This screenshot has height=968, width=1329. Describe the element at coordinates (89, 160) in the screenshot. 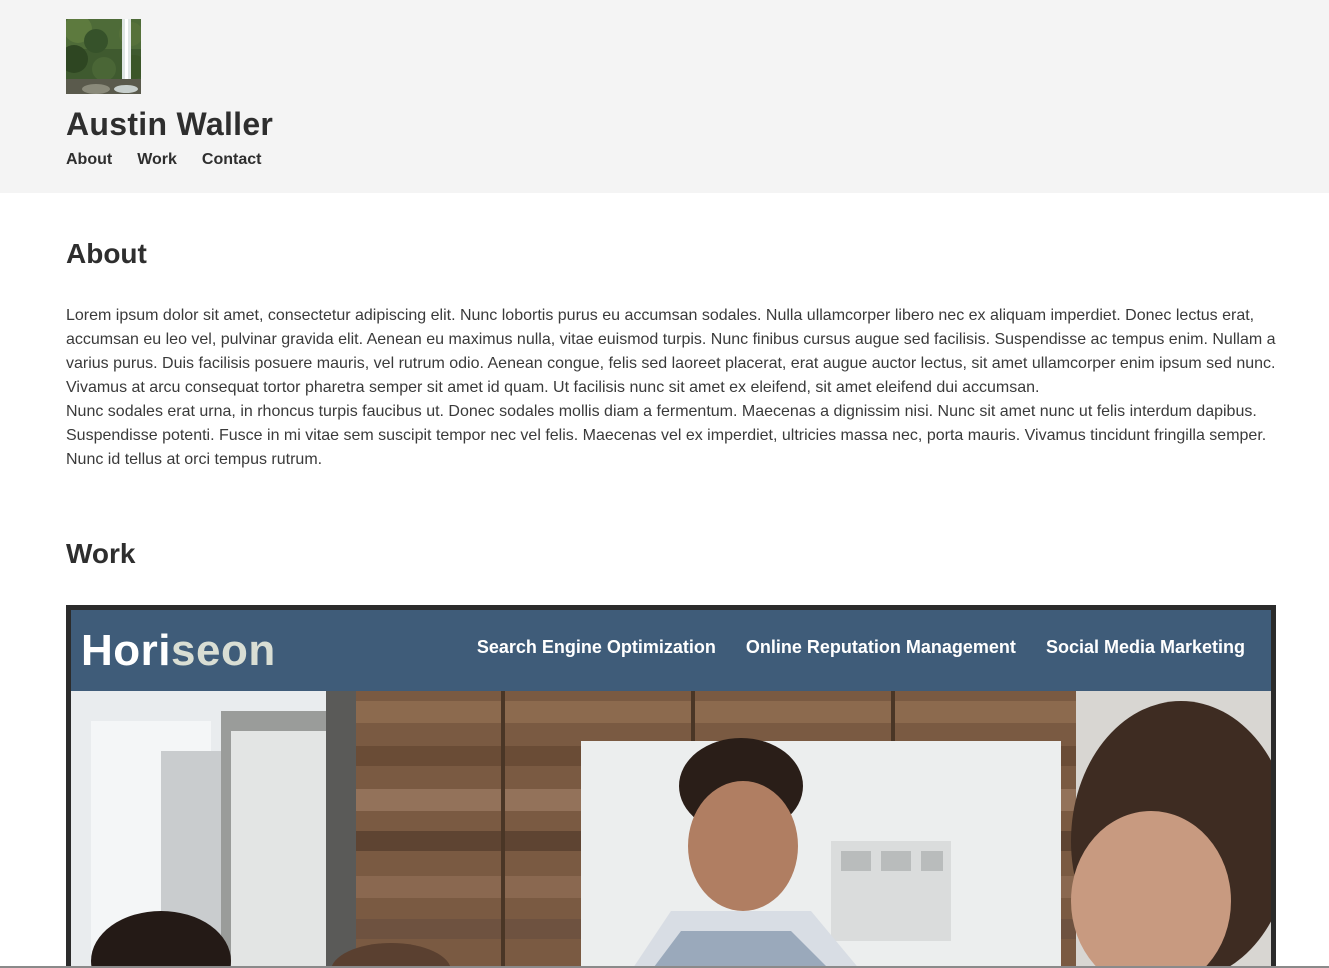

I see `nav-link-about: About` at that location.